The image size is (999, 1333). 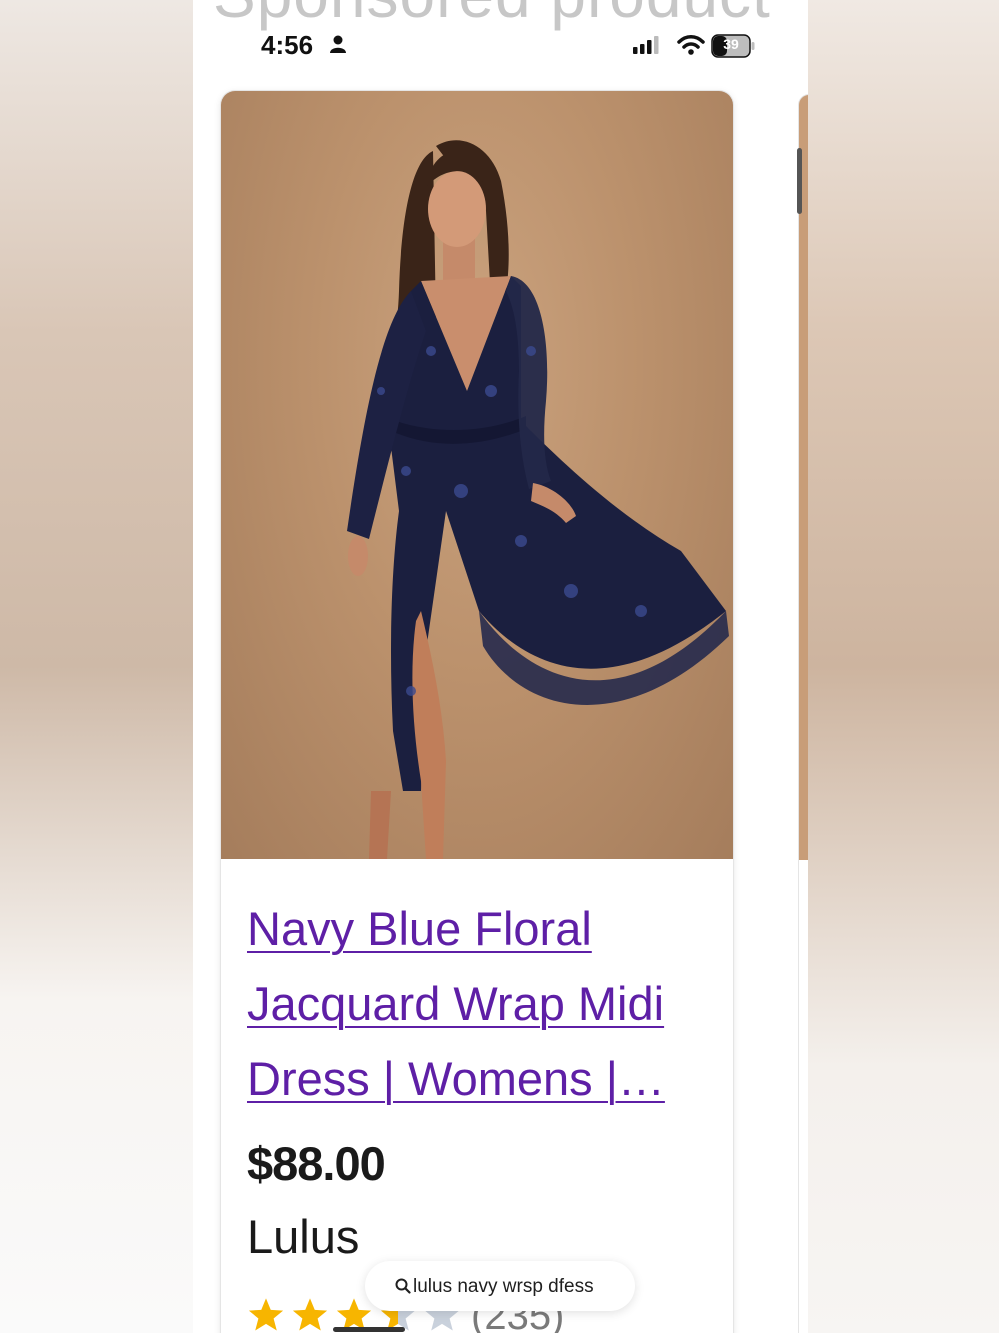 What do you see at coordinates (403, 1286) in the screenshot?
I see `search-icon` at bounding box center [403, 1286].